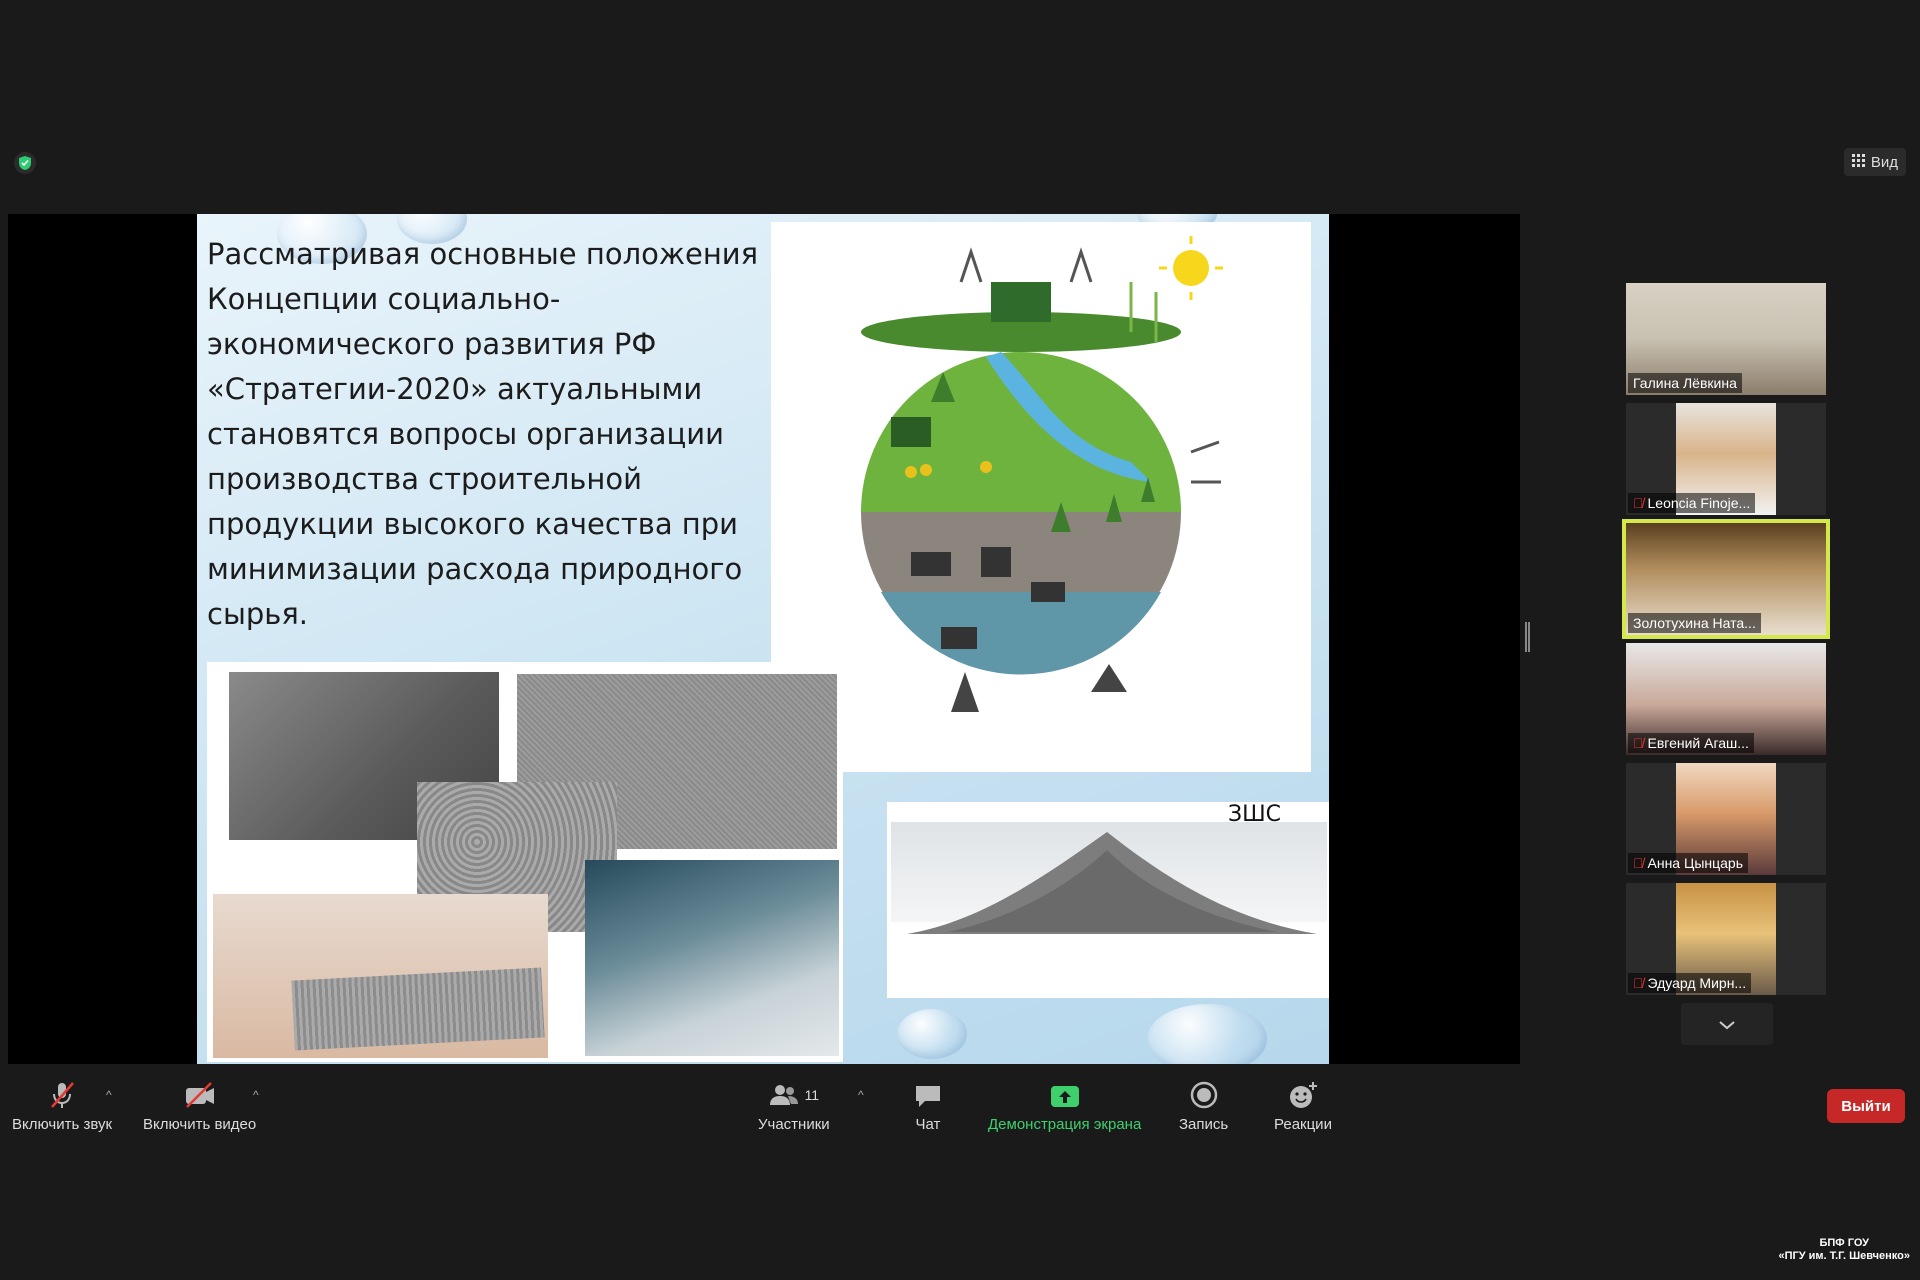  I want to click on audio-options-caret: ^, so click(109, 1095).